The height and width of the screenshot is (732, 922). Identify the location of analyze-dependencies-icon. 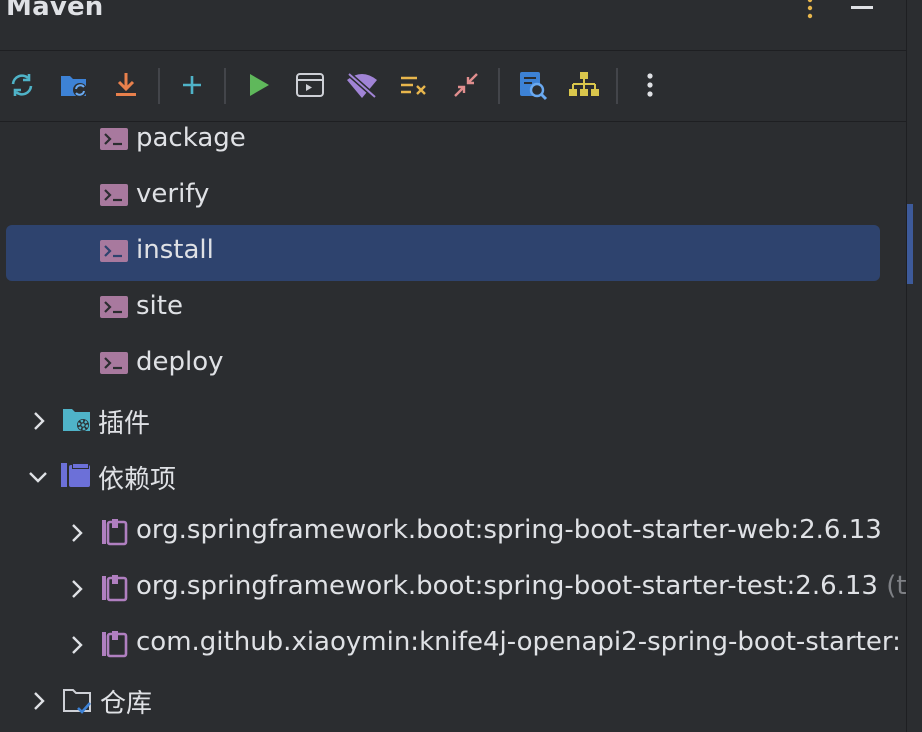
(532, 85).